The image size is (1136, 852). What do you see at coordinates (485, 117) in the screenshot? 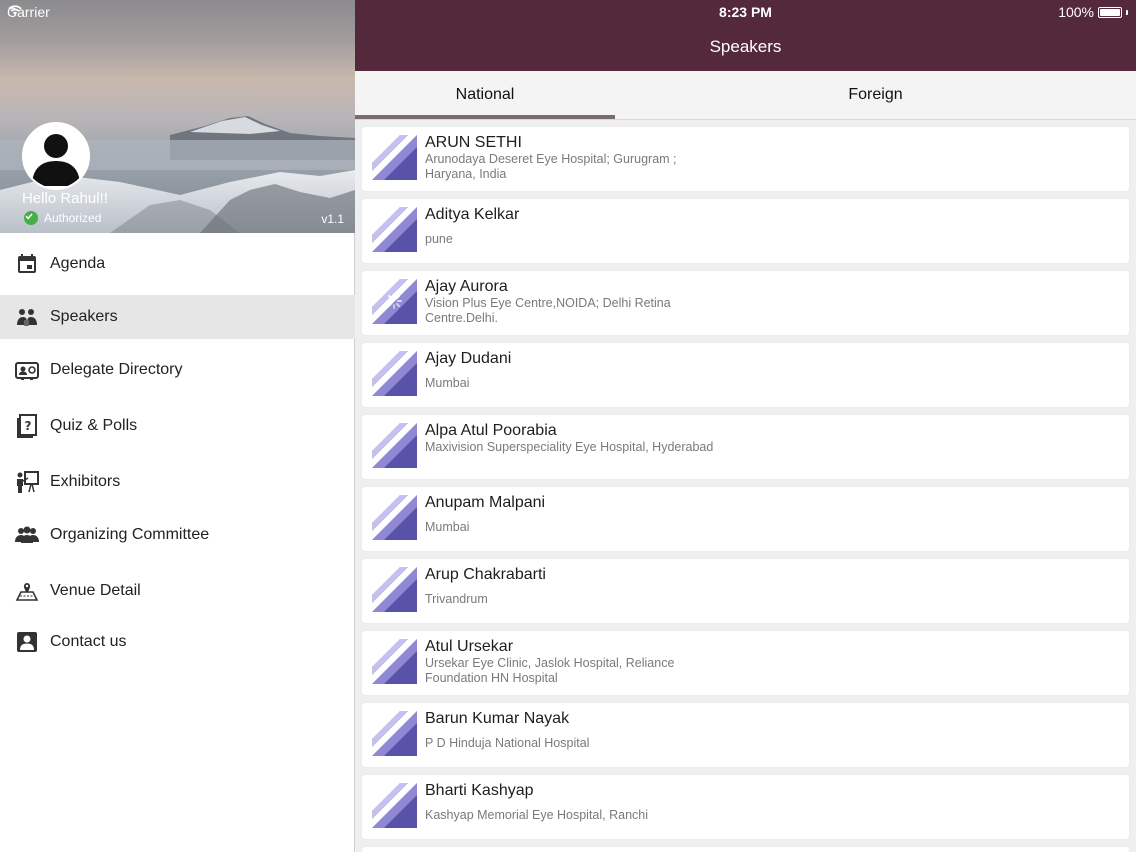
I see `tab-indicator` at bounding box center [485, 117].